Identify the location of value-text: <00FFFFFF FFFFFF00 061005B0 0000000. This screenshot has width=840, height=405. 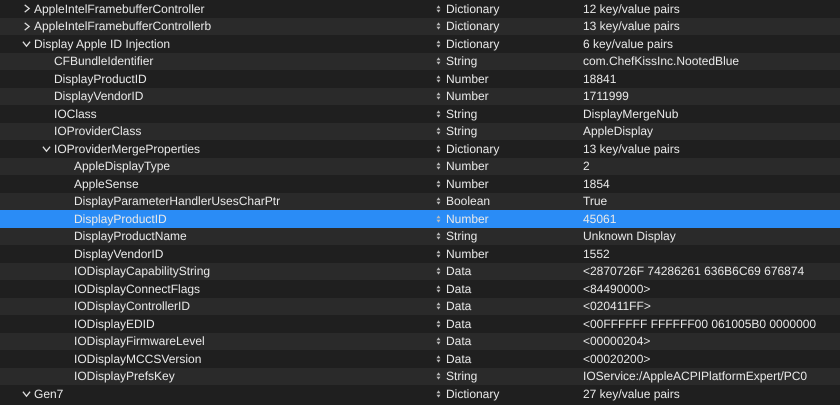
(700, 323).